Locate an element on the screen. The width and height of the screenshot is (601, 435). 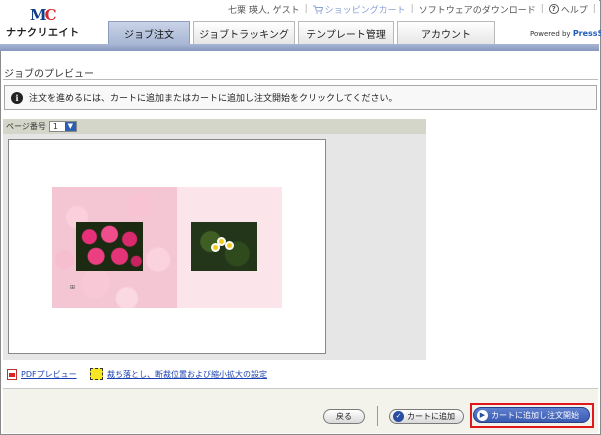
pdf-icon is located at coordinates (12, 374).